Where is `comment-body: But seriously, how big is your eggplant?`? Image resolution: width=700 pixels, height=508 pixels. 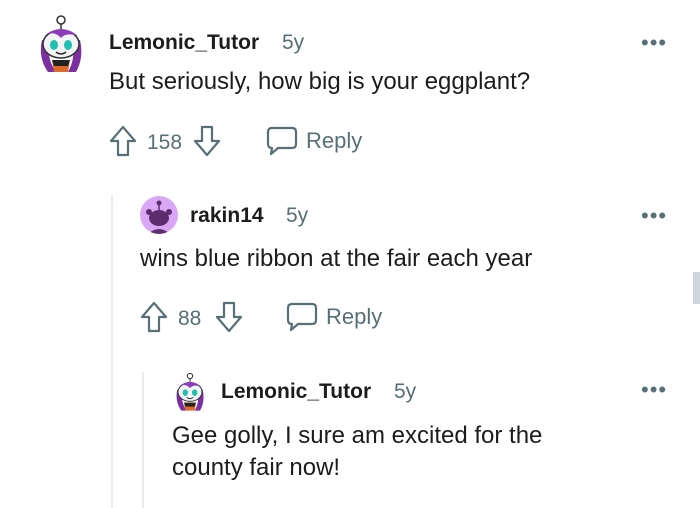
comment-body: But seriously, how big is your eggplant? is located at coordinates (320, 81).